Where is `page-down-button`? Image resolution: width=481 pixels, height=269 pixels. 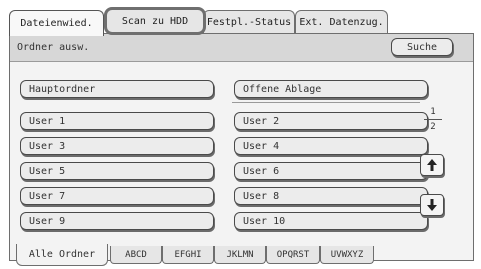 page-down-button is located at coordinates (432, 205).